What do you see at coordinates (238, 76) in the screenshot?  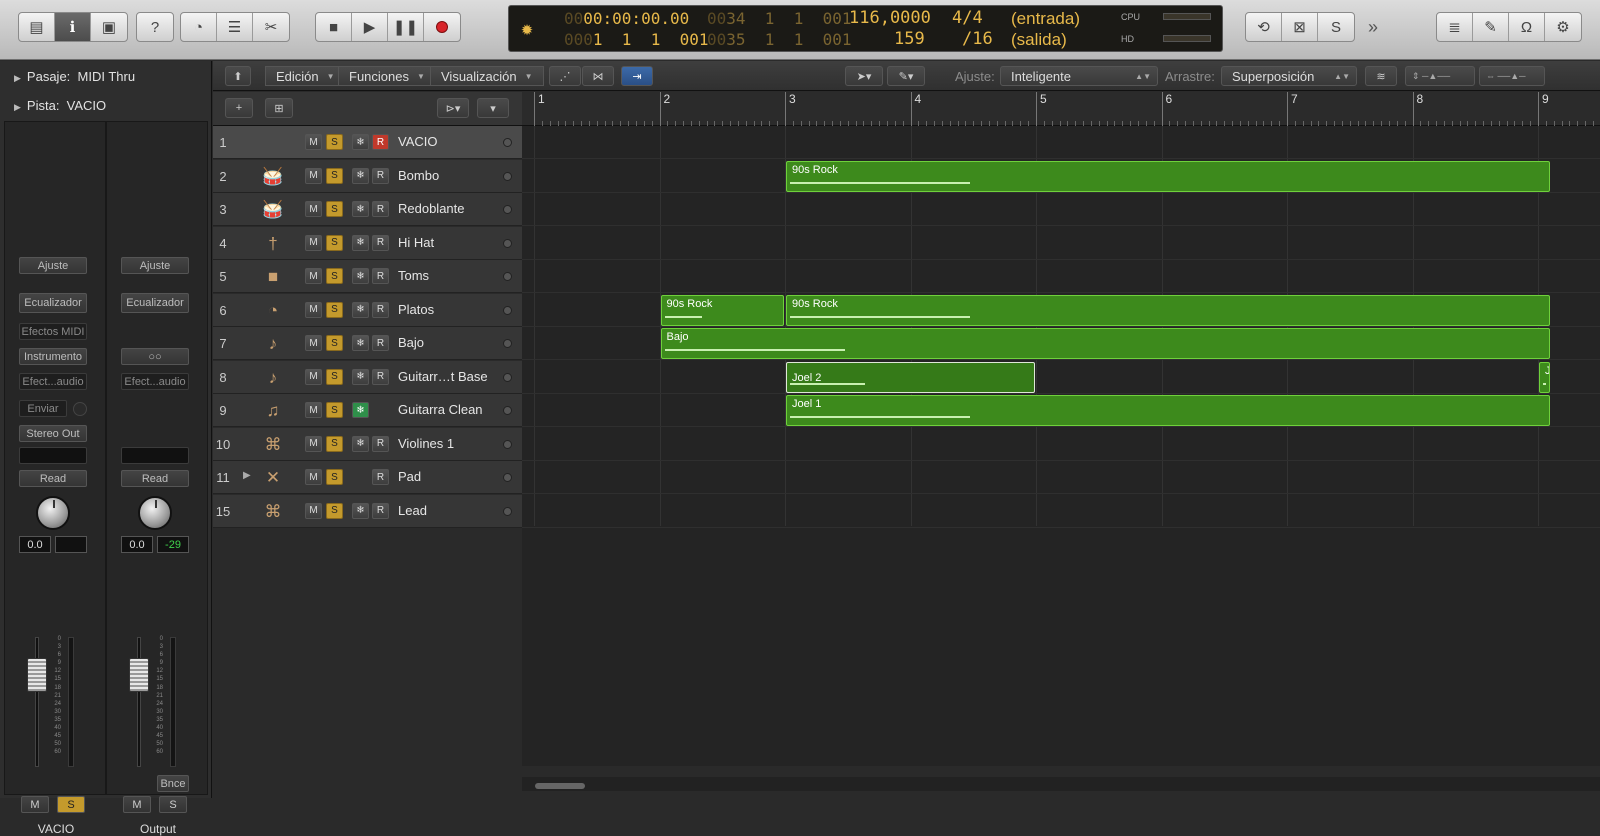 I see `up-arrow-icon: ⬆` at bounding box center [238, 76].